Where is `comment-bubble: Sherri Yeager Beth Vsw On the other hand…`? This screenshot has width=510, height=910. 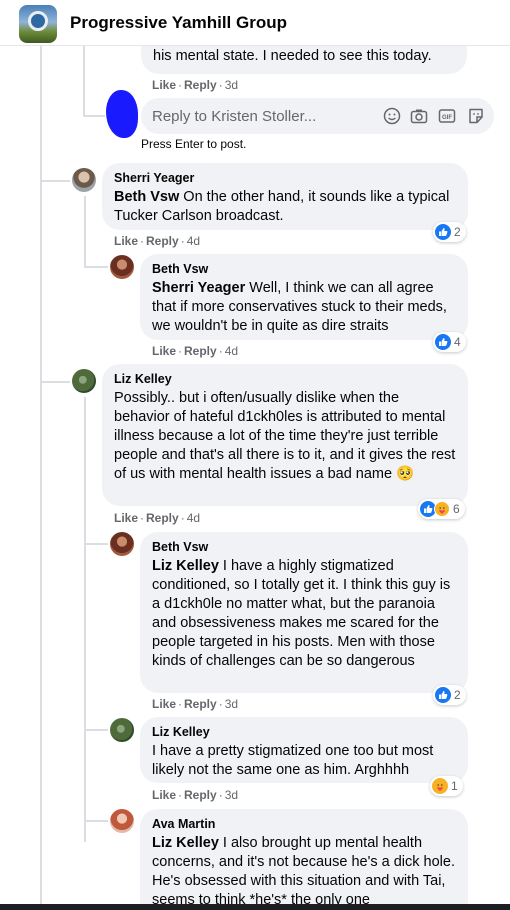
comment-bubble: Sherri Yeager Beth Vsw On the other hand… is located at coordinates (285, 196).